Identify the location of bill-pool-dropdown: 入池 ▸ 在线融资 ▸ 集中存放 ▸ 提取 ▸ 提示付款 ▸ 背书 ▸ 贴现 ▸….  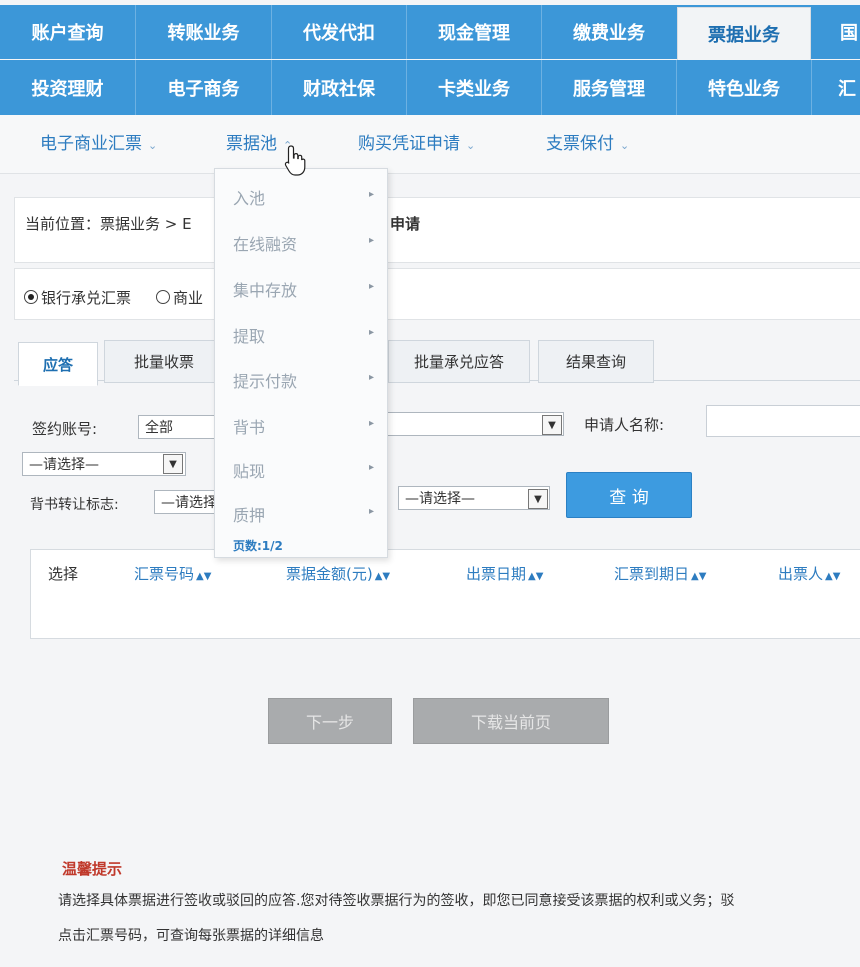
(301, 363).